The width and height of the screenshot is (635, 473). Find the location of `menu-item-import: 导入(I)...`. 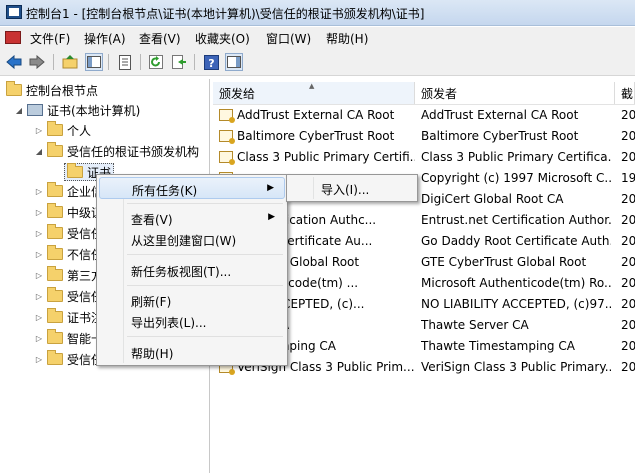

menu-item-import: 导入(I)... is located at coordinates (352, 188).